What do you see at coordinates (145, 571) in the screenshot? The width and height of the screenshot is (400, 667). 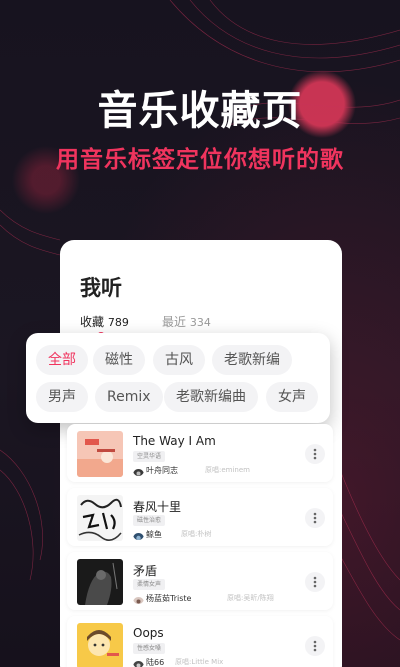 I see `song-title: 矛盾` at bounding box center [145, 571].